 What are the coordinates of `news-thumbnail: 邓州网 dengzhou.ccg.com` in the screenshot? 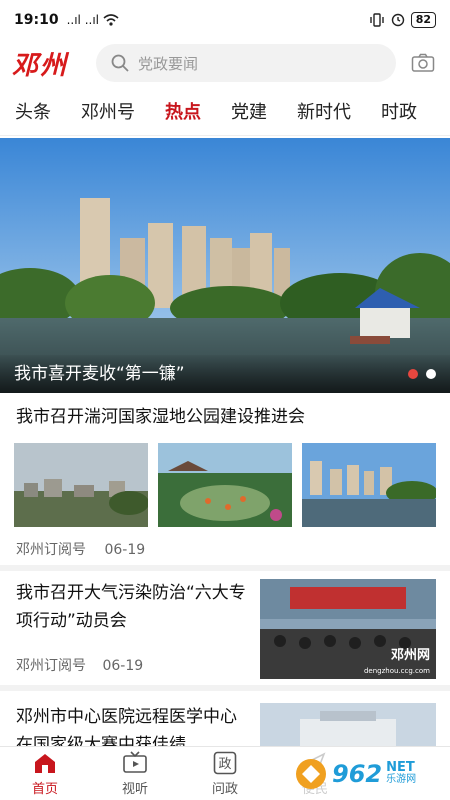 It's located at (348, 629).